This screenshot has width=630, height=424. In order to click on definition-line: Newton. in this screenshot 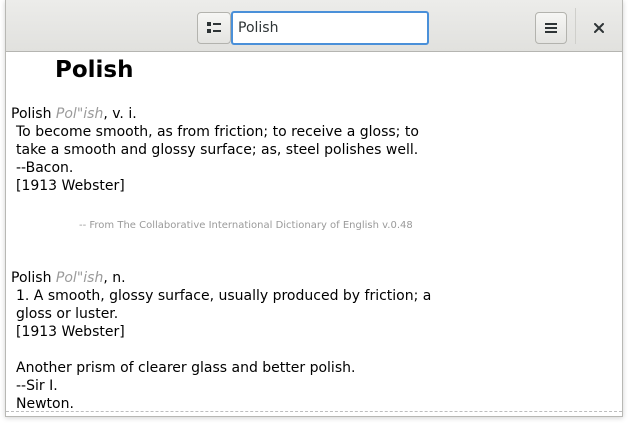, I will do `click(45, 404)`.